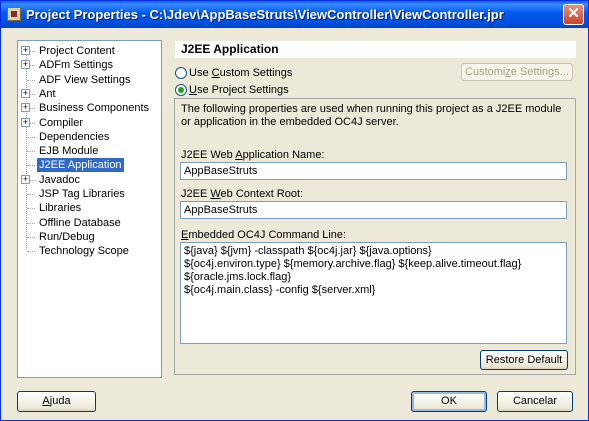  What do you see at coordinates (373, 210) in the screenshot?
I see `context-root-input: AppBaseStruts` at bounding box center [373, 210].